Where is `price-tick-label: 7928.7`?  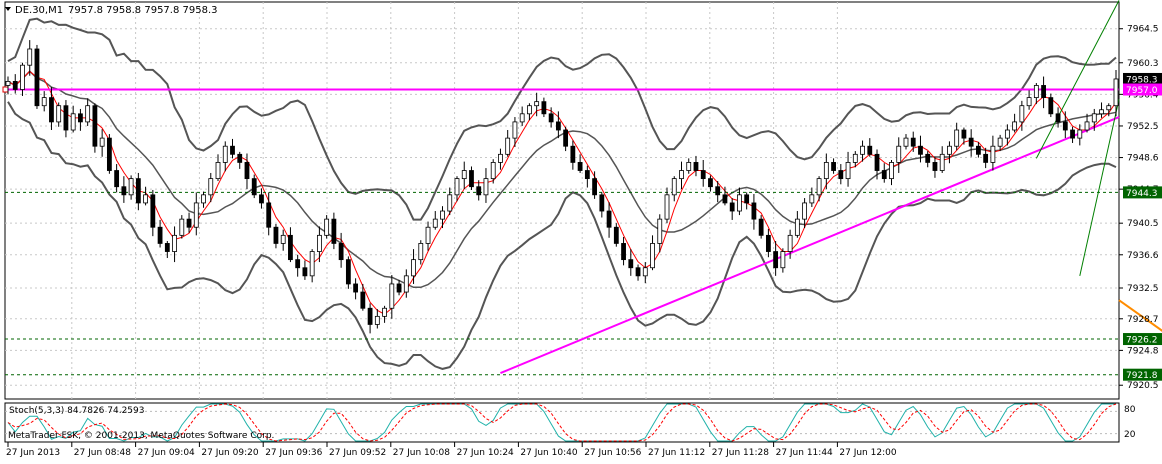
price-tick-label: 7928.7 is located at coordinates (1143, 320).